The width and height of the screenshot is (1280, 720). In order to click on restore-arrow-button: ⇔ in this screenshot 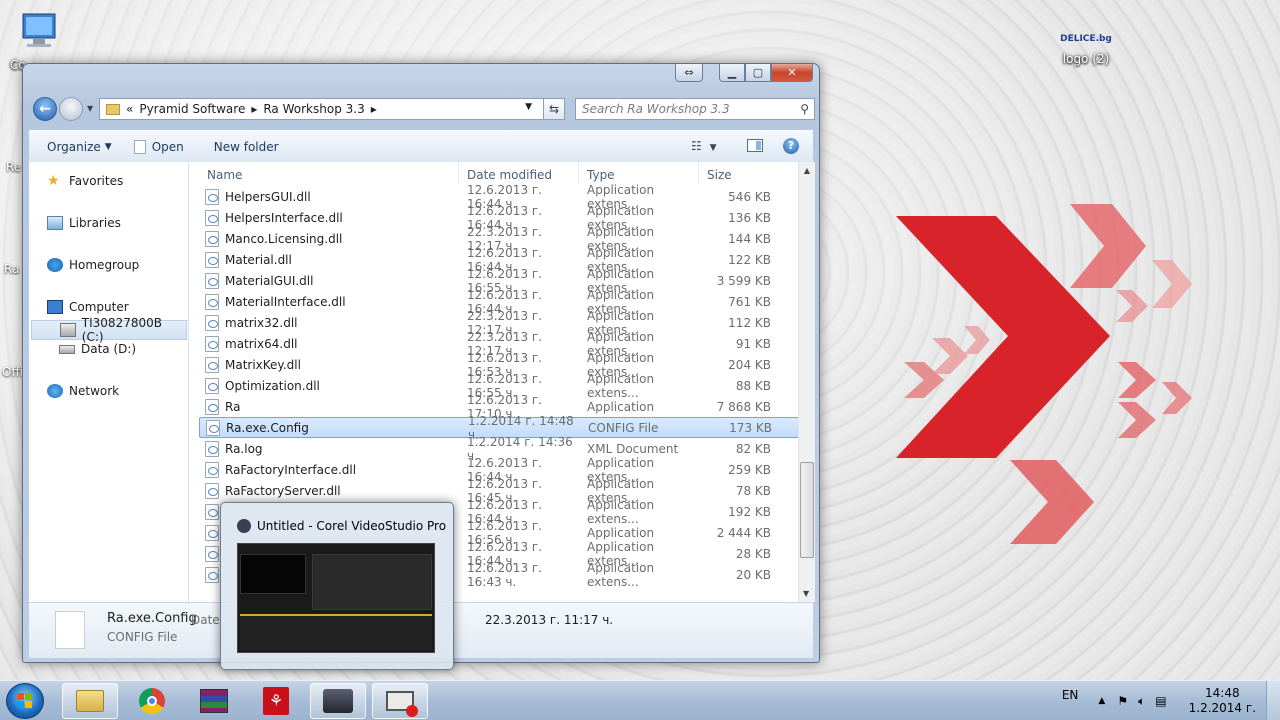, I will do `click(689, 73)`.